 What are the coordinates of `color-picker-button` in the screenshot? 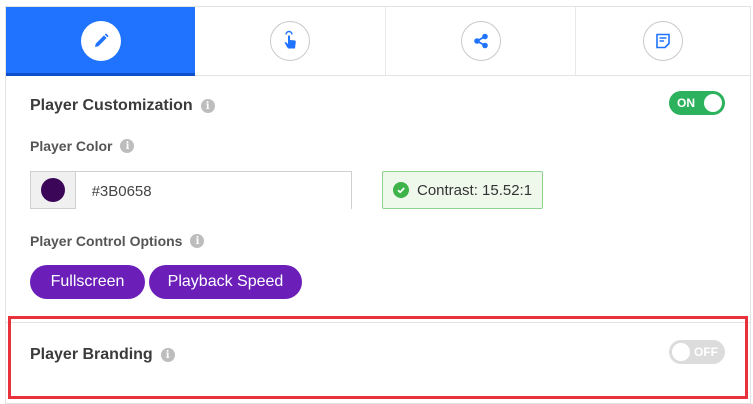 It's located at (53, 190).